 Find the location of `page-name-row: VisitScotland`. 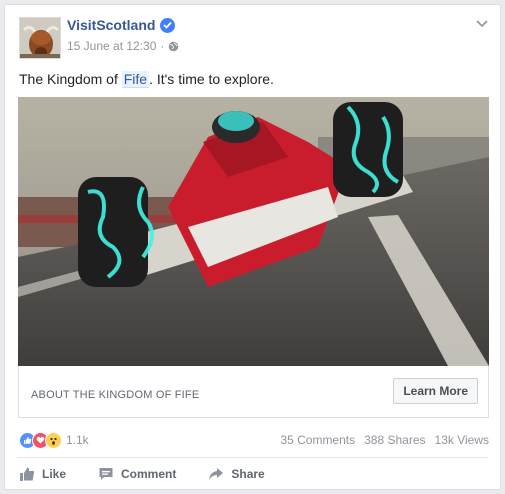

page-name-row: VisitScotland is located at coordinates (121, 25).